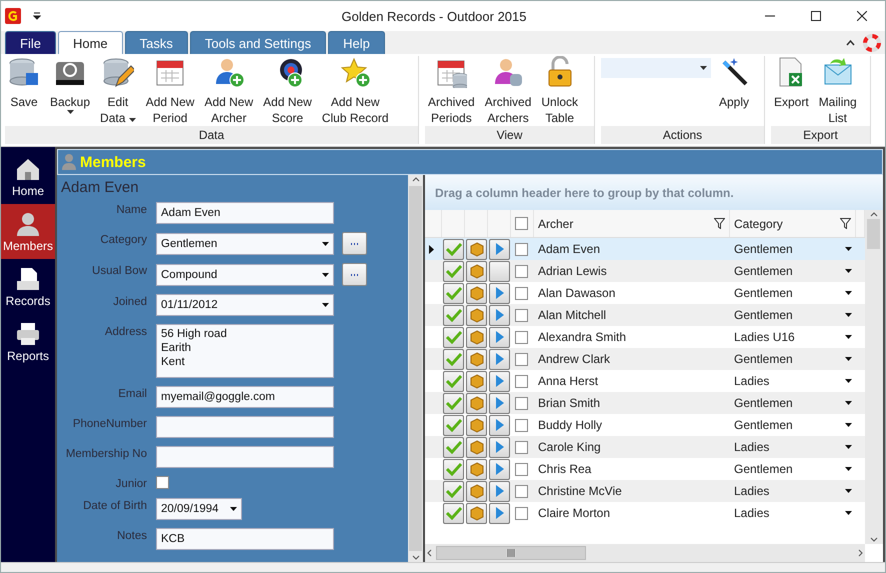  Describe the element at coordinates (873, 234) in the screenshot. I see `scroll-thumb` at that location.